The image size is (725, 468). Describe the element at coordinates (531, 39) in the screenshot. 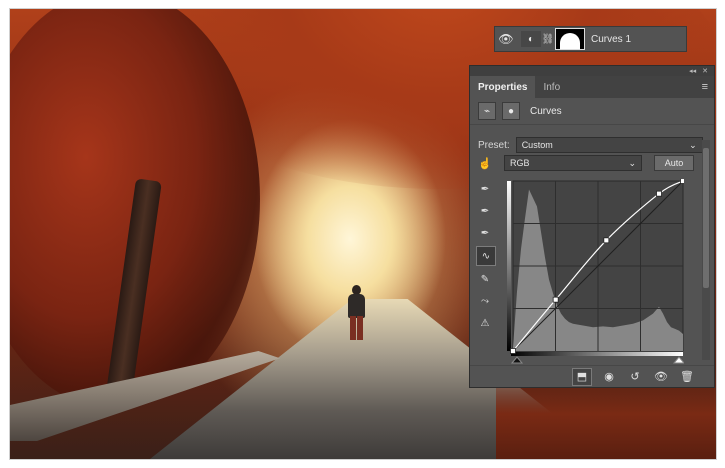

I see `adjustment-icon: ◐` at that location.